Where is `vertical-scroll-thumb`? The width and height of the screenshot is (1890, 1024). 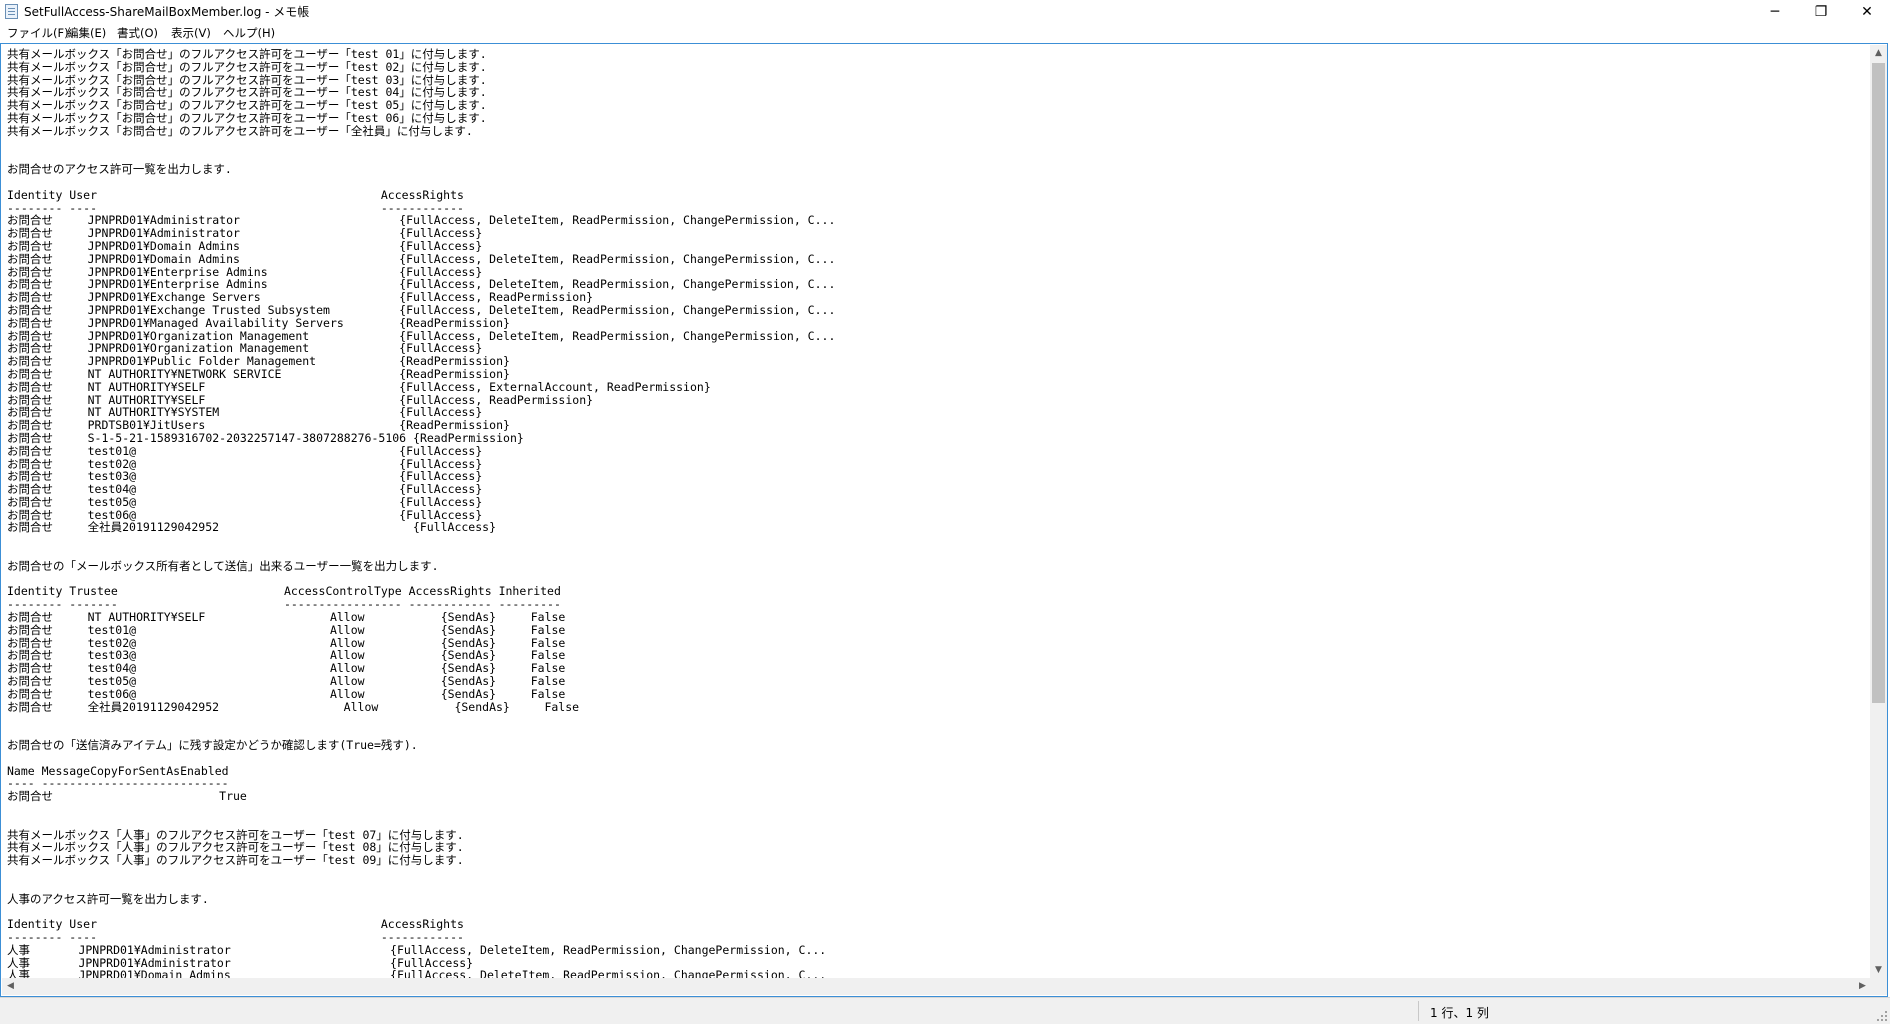
vertical-scroll-thumb is located at coordinates (1878, 383).